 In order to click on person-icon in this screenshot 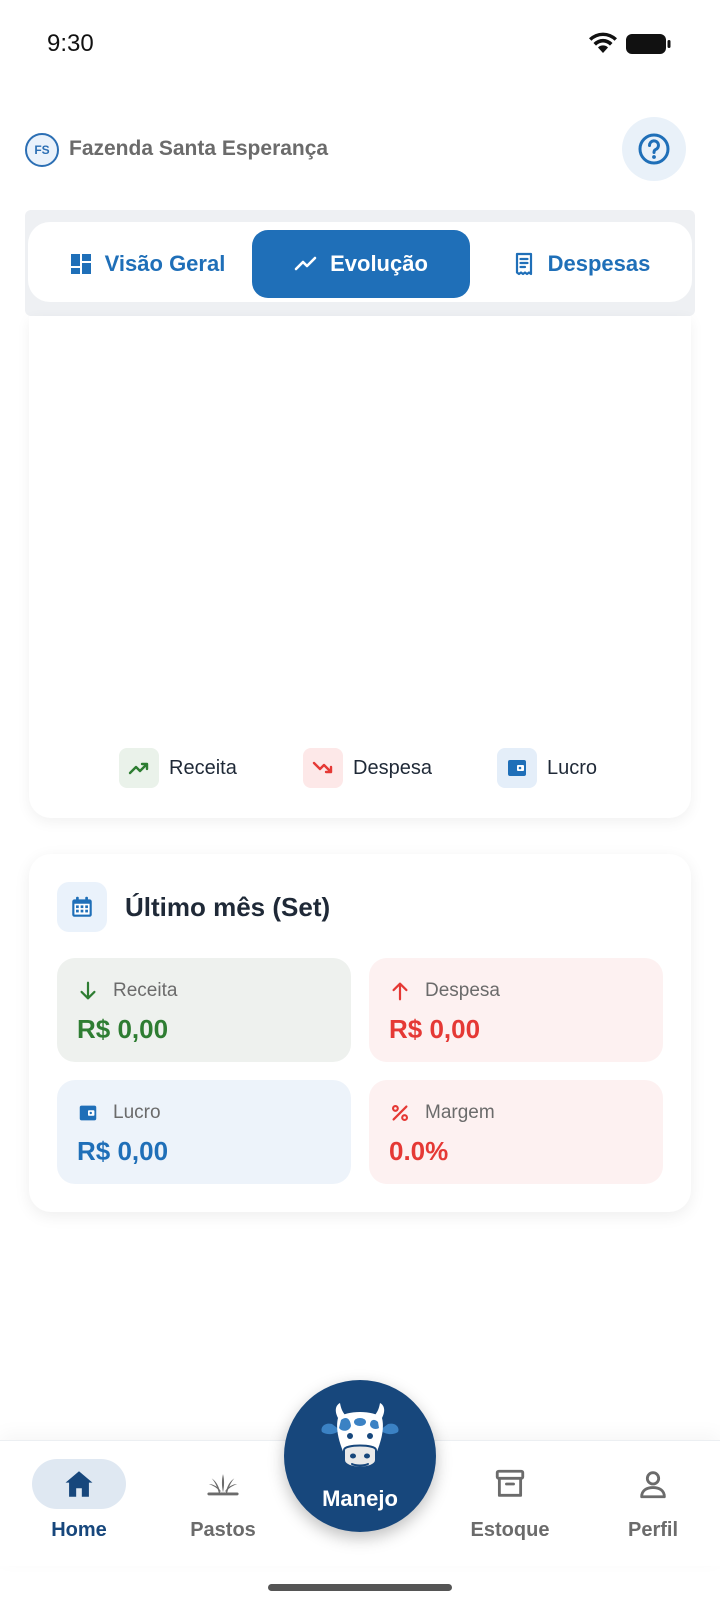, I will do `click(653, 1485)`.